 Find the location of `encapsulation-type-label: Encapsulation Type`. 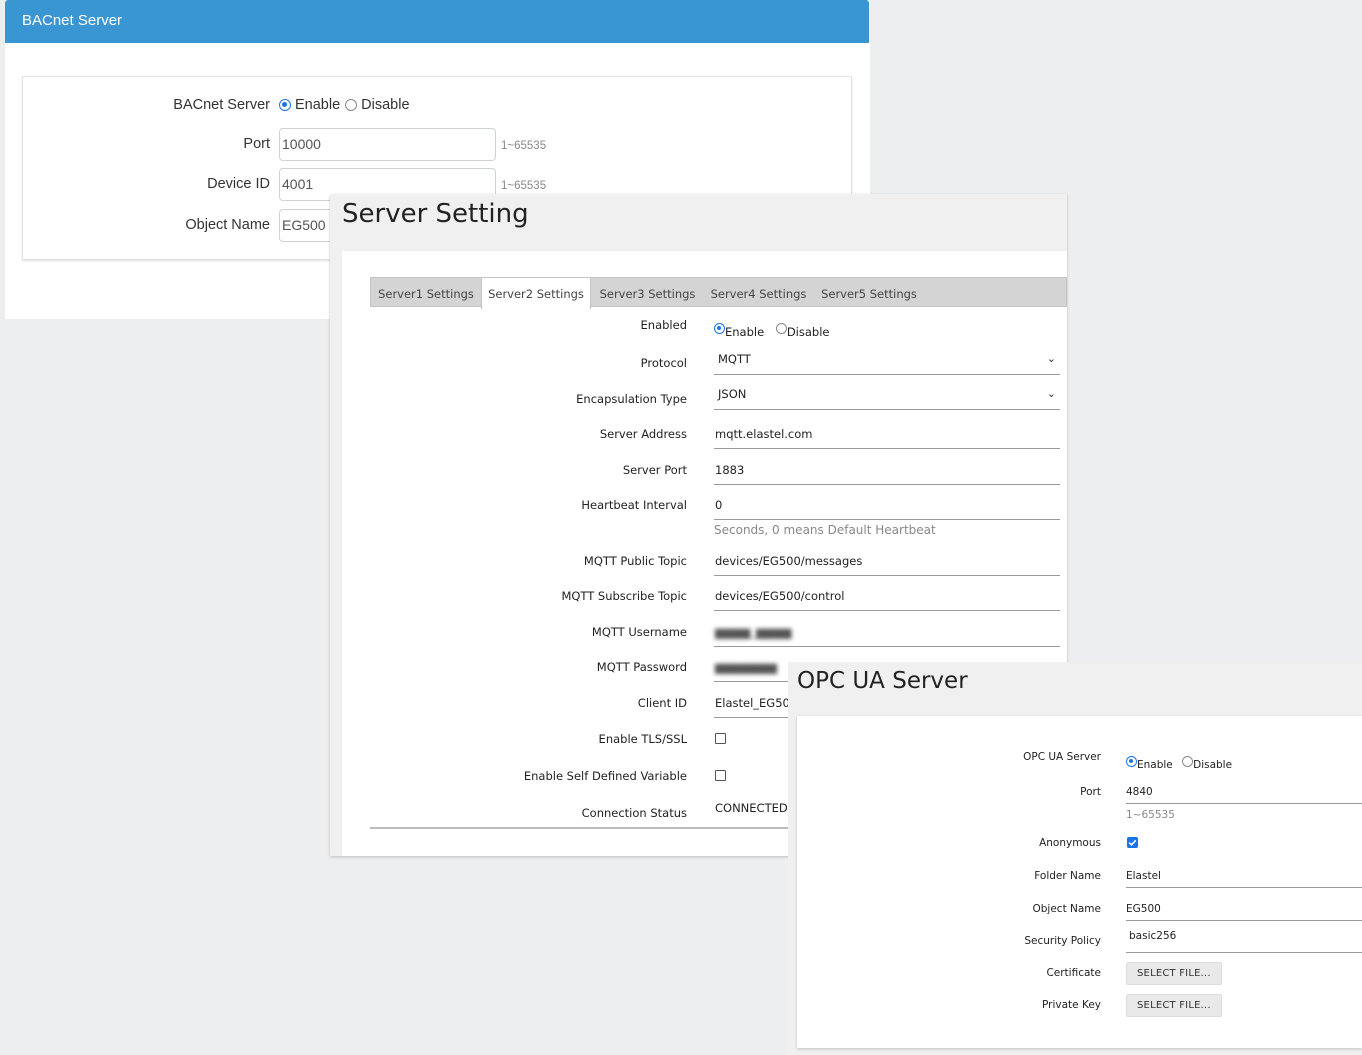

encapsulation-type-label: Encapsulation Type is located at coordinates (631, 399).